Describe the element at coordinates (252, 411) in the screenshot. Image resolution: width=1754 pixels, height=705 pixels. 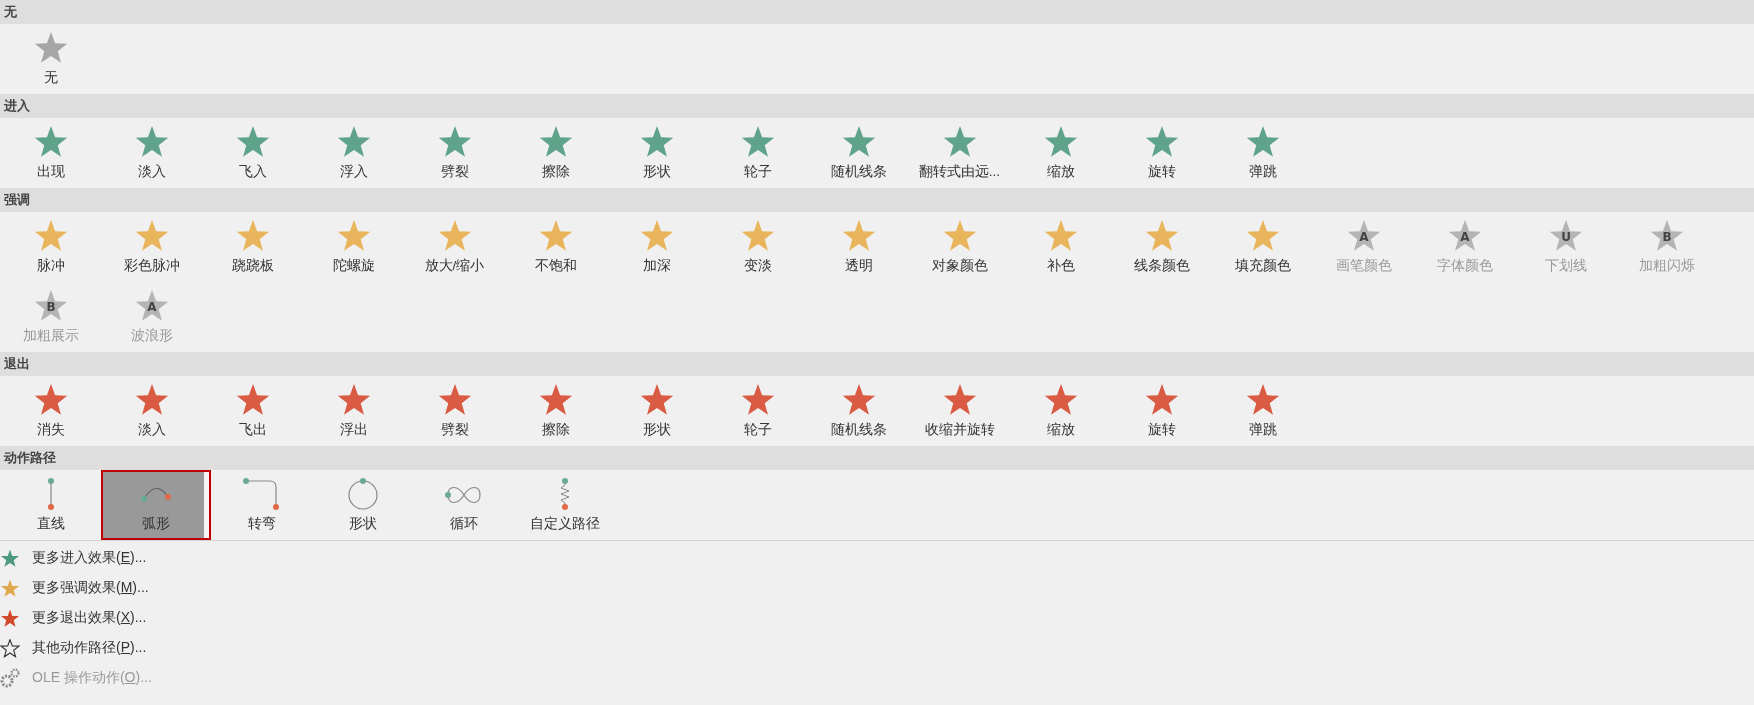
I see `effect-item: 飞出` at that location.